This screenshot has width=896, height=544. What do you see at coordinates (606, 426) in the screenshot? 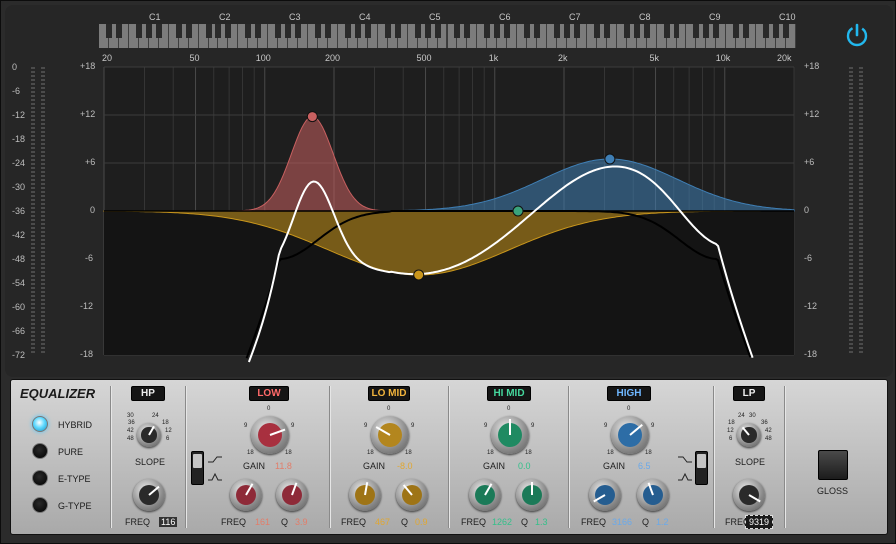
I see `high-gain-tick: 9` at bounding box center [606, 426].